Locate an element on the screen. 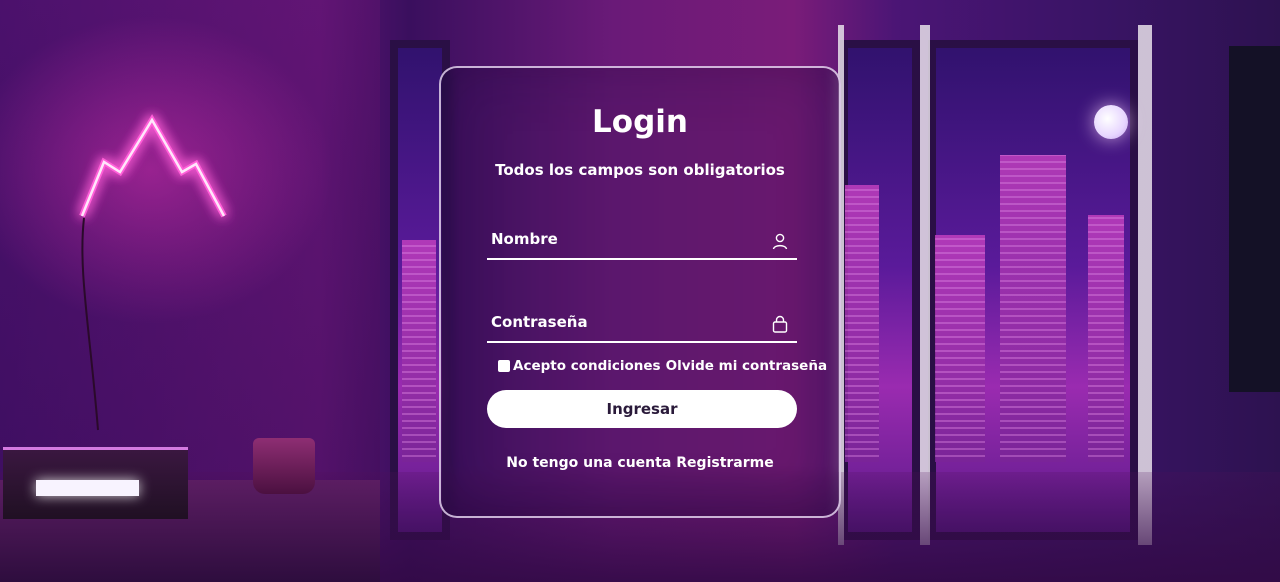 This screenshot has width=1280, height=582. login-subtitle: Todos los campos son obligatorios is located at coordinates (640, 170).